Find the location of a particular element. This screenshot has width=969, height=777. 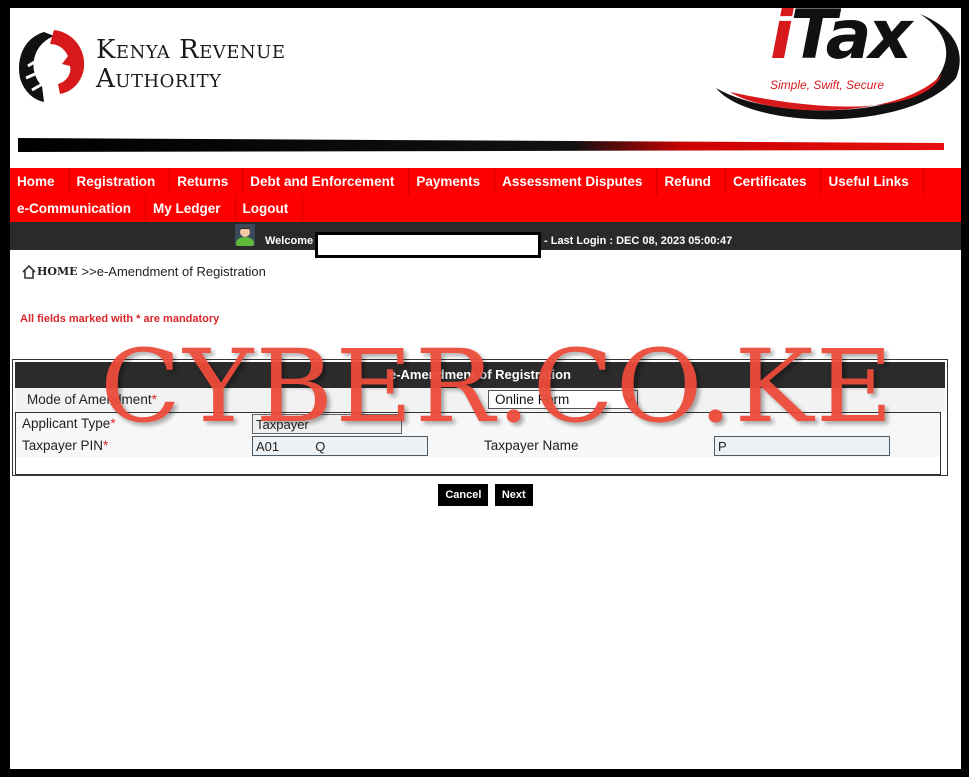

breadcrumb: HOME >>e-Amendment of Registration is located at coordinates (144, 271).